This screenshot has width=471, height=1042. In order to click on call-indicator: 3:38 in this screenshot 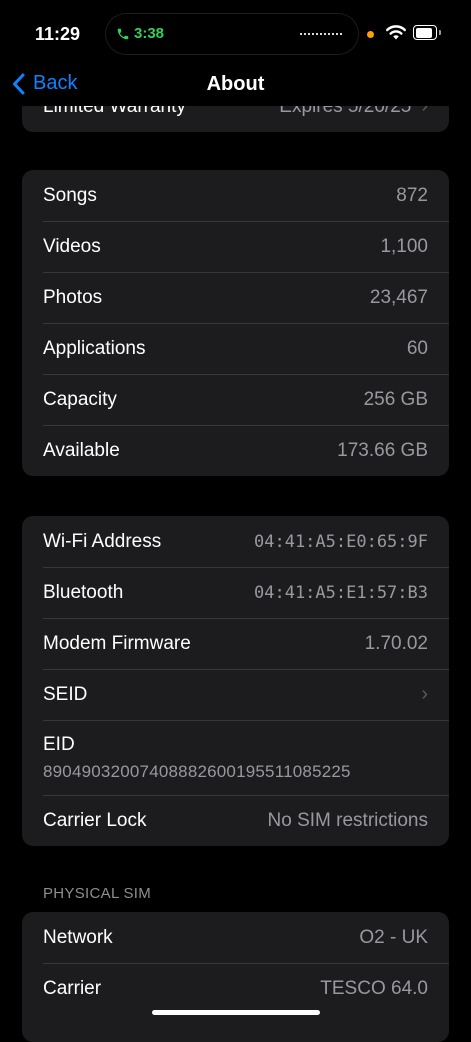, I will do `click(140, 33)`.